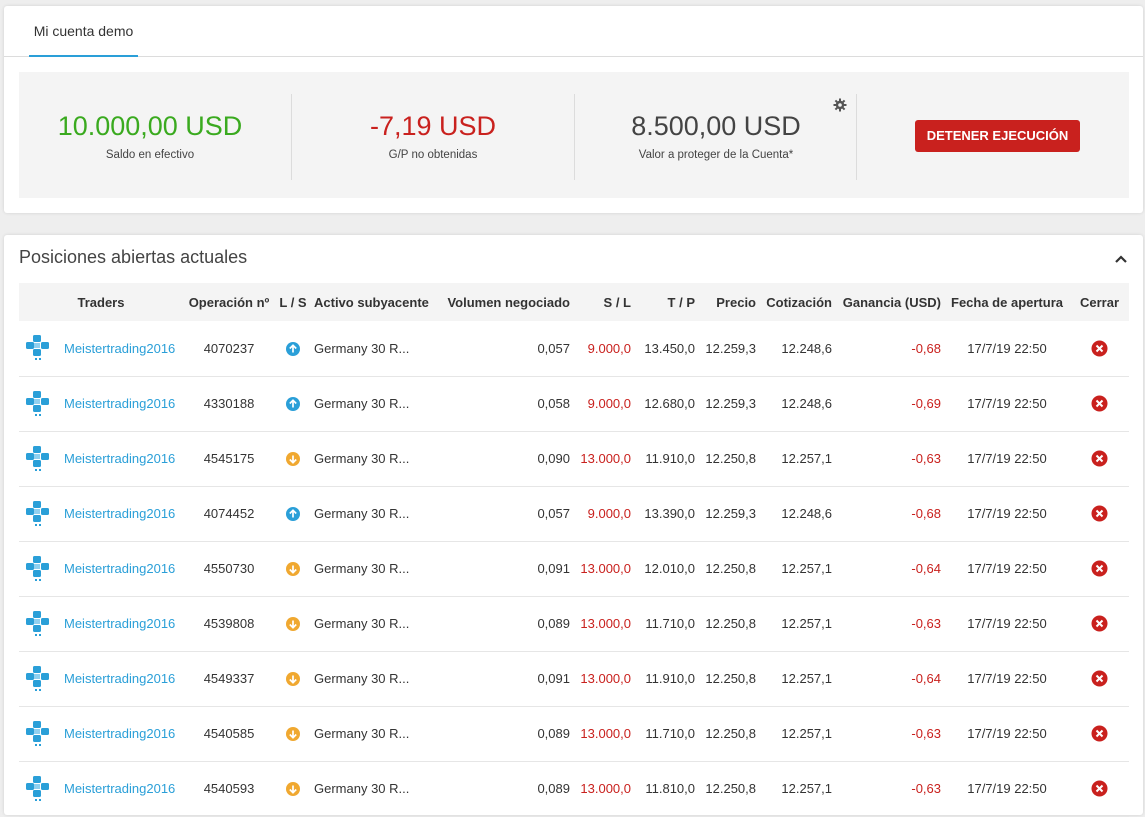 The height and width of the screenshot is (817, 1145). What do you see at coordinates (503, 734) in the screenshot?
I see `volume-value: 0,089` at bounding box center [503, 734].